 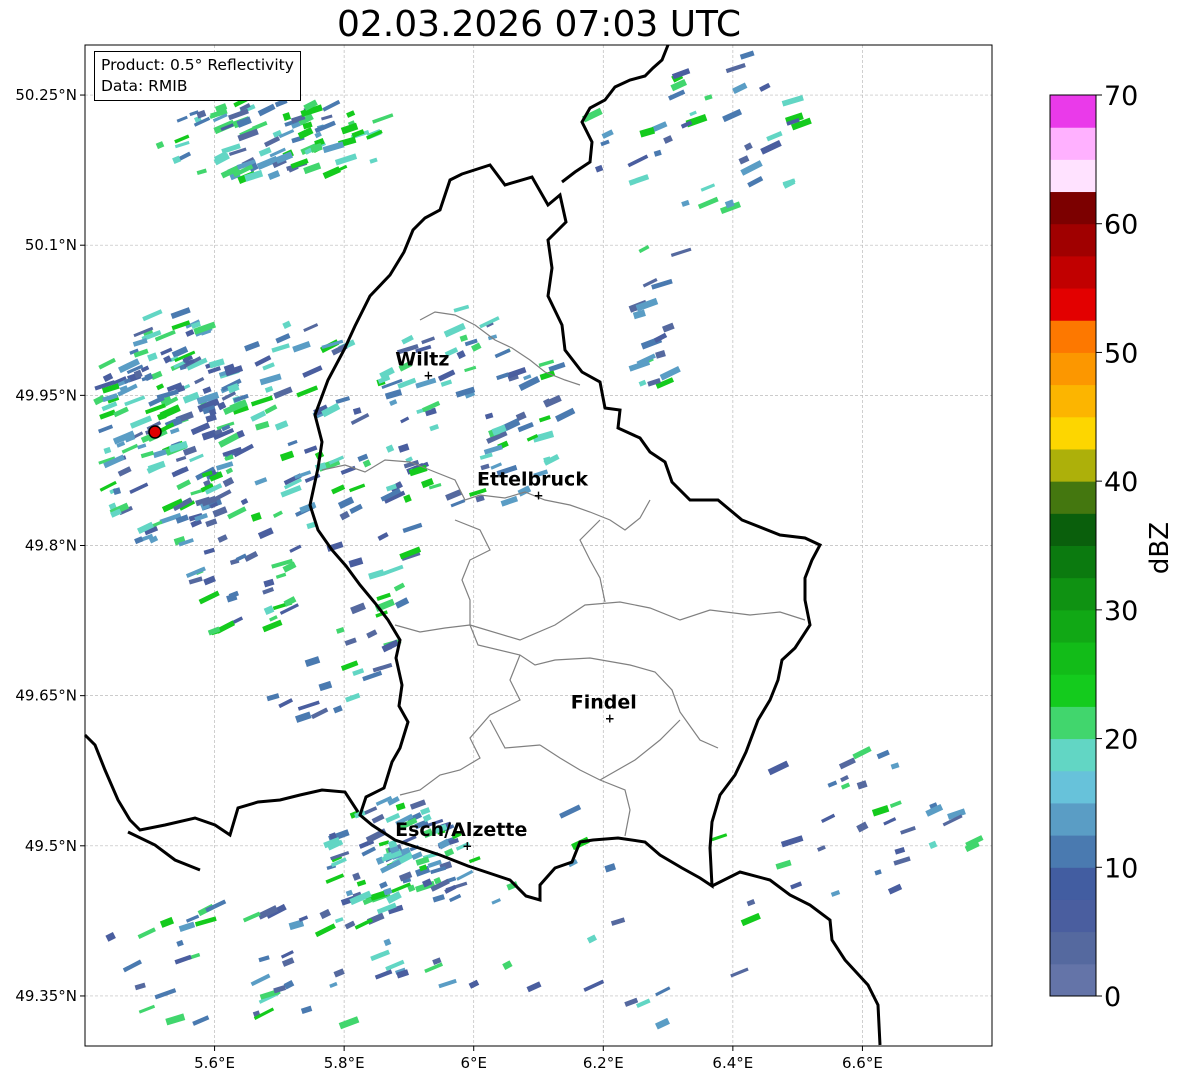 I want to click on y-tick-label: 49.95°N, so click(x=46, y=395).